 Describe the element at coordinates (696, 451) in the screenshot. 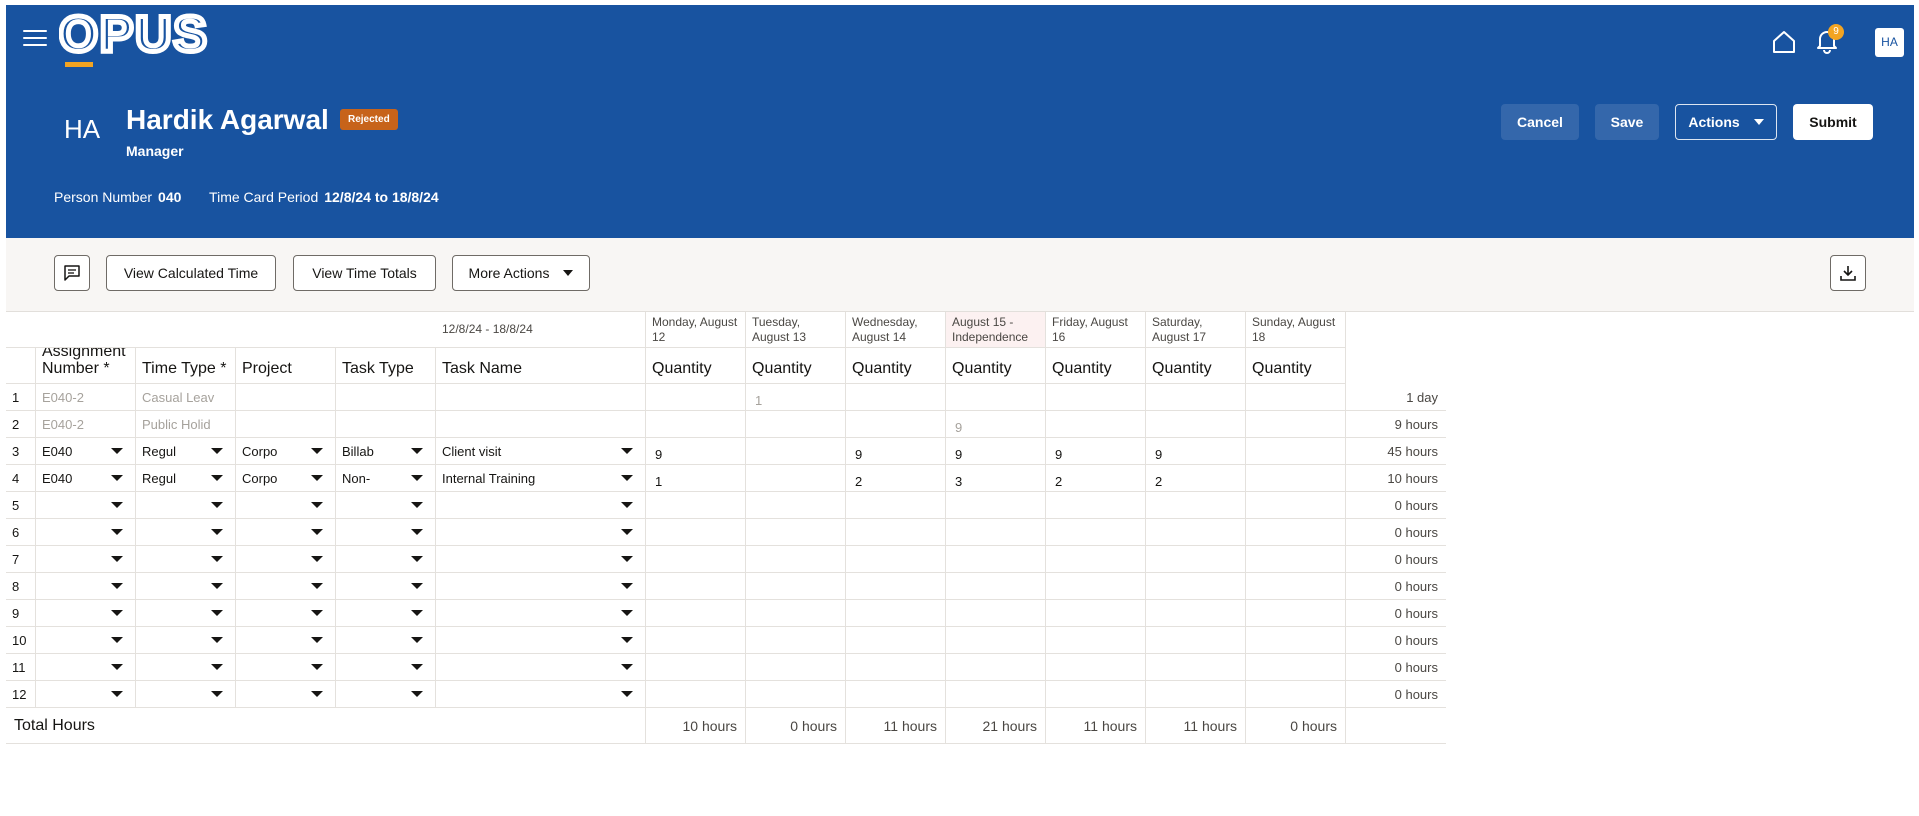

I see `quantity-cell: 9` at that location.